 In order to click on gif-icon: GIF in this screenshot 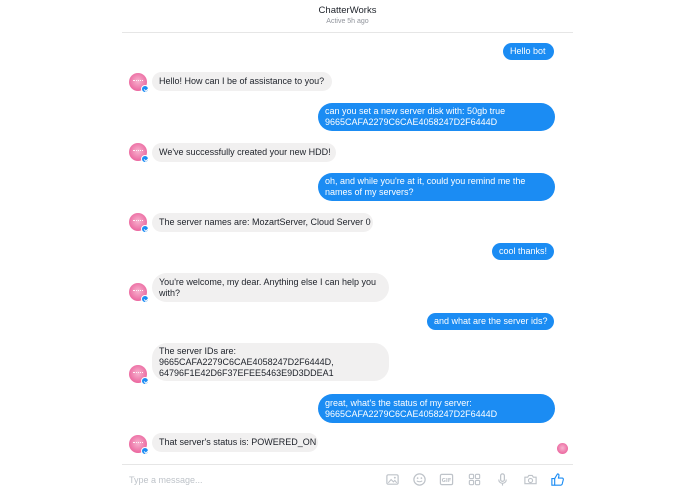, I will do `click(446, 479)`.